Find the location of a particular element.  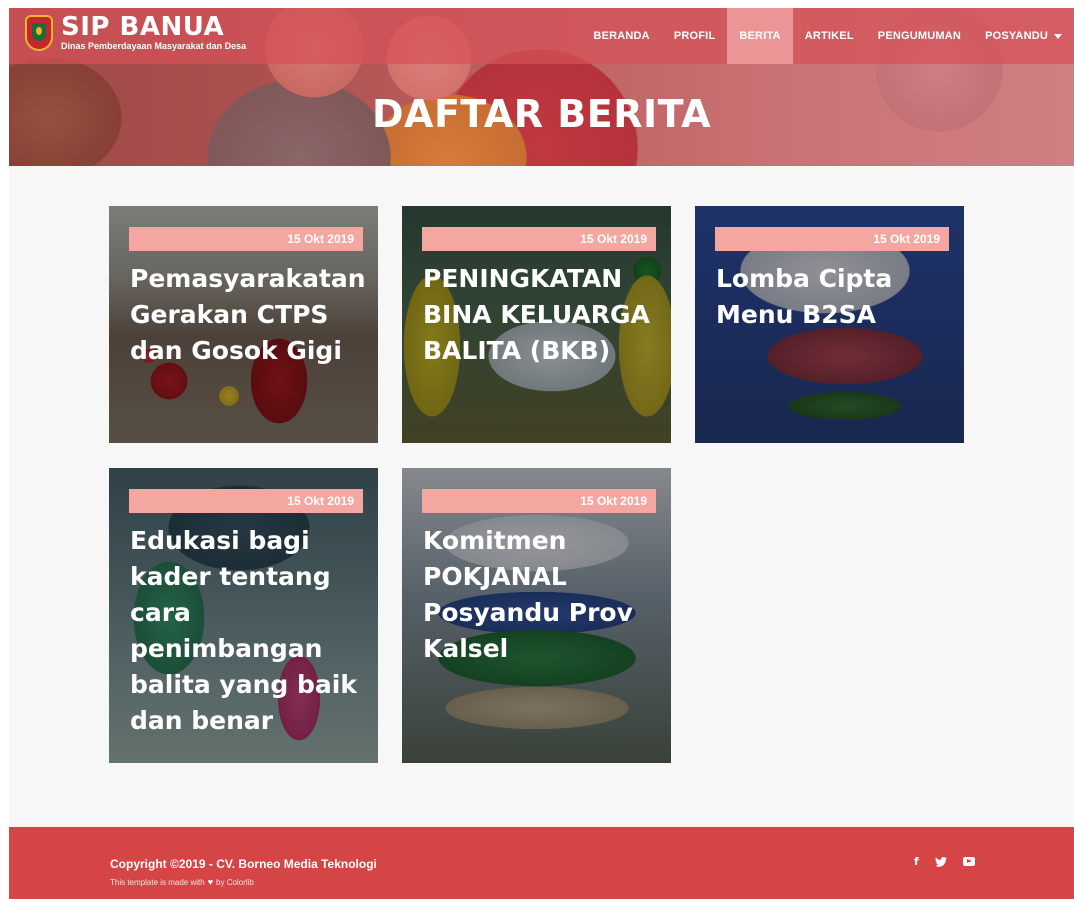

social-links: f is located at coordinates (944, 861).